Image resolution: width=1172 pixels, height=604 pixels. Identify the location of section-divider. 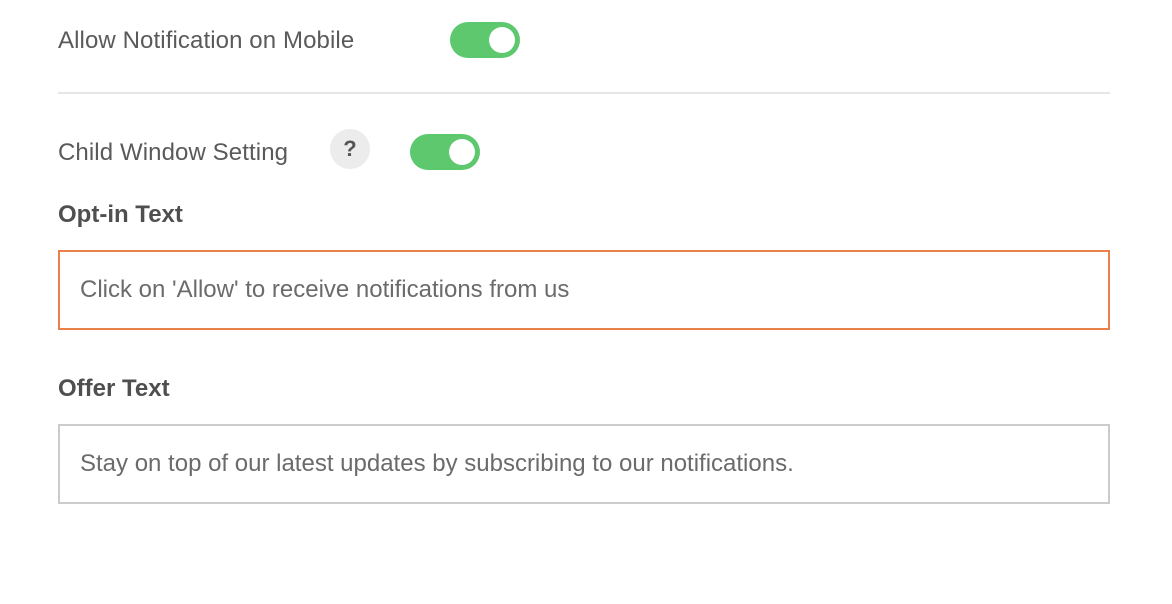
(584, 93).